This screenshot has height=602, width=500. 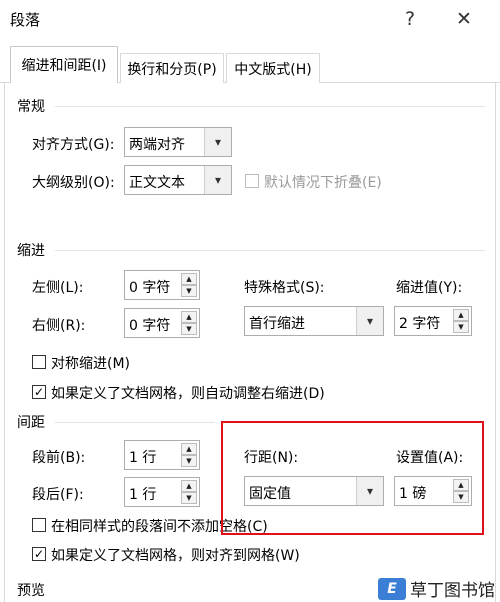 What do you see at coordinates (31, 423) in the screenshot?
I see `spacing-section-title: 间距` at bounding box center [31, 423].